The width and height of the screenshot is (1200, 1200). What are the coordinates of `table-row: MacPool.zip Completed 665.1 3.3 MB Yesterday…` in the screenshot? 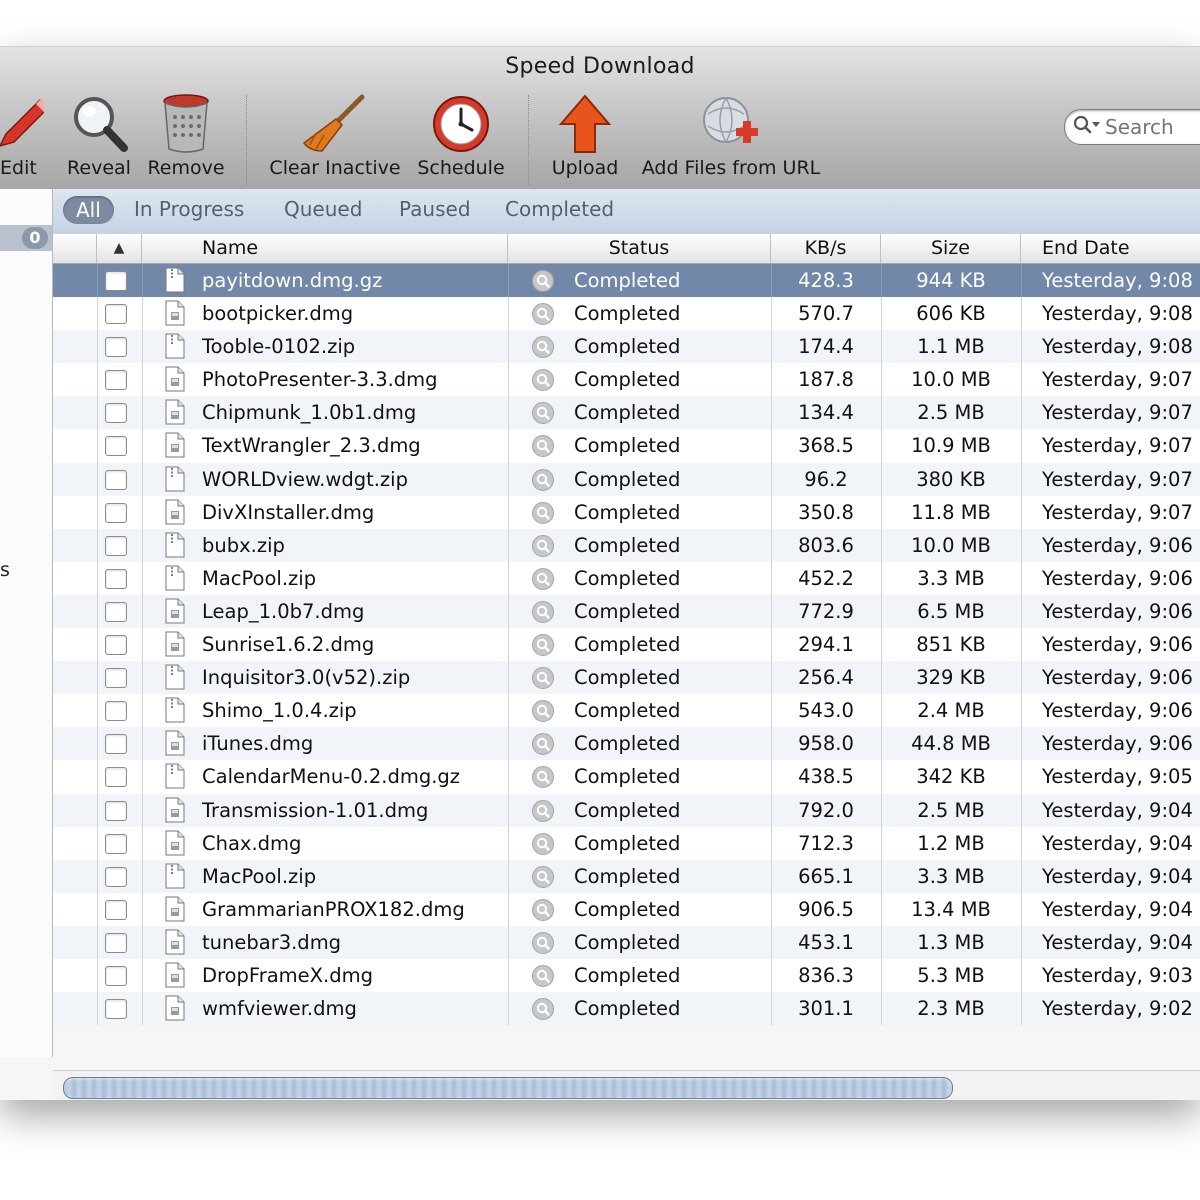 It's located at (626, 876).